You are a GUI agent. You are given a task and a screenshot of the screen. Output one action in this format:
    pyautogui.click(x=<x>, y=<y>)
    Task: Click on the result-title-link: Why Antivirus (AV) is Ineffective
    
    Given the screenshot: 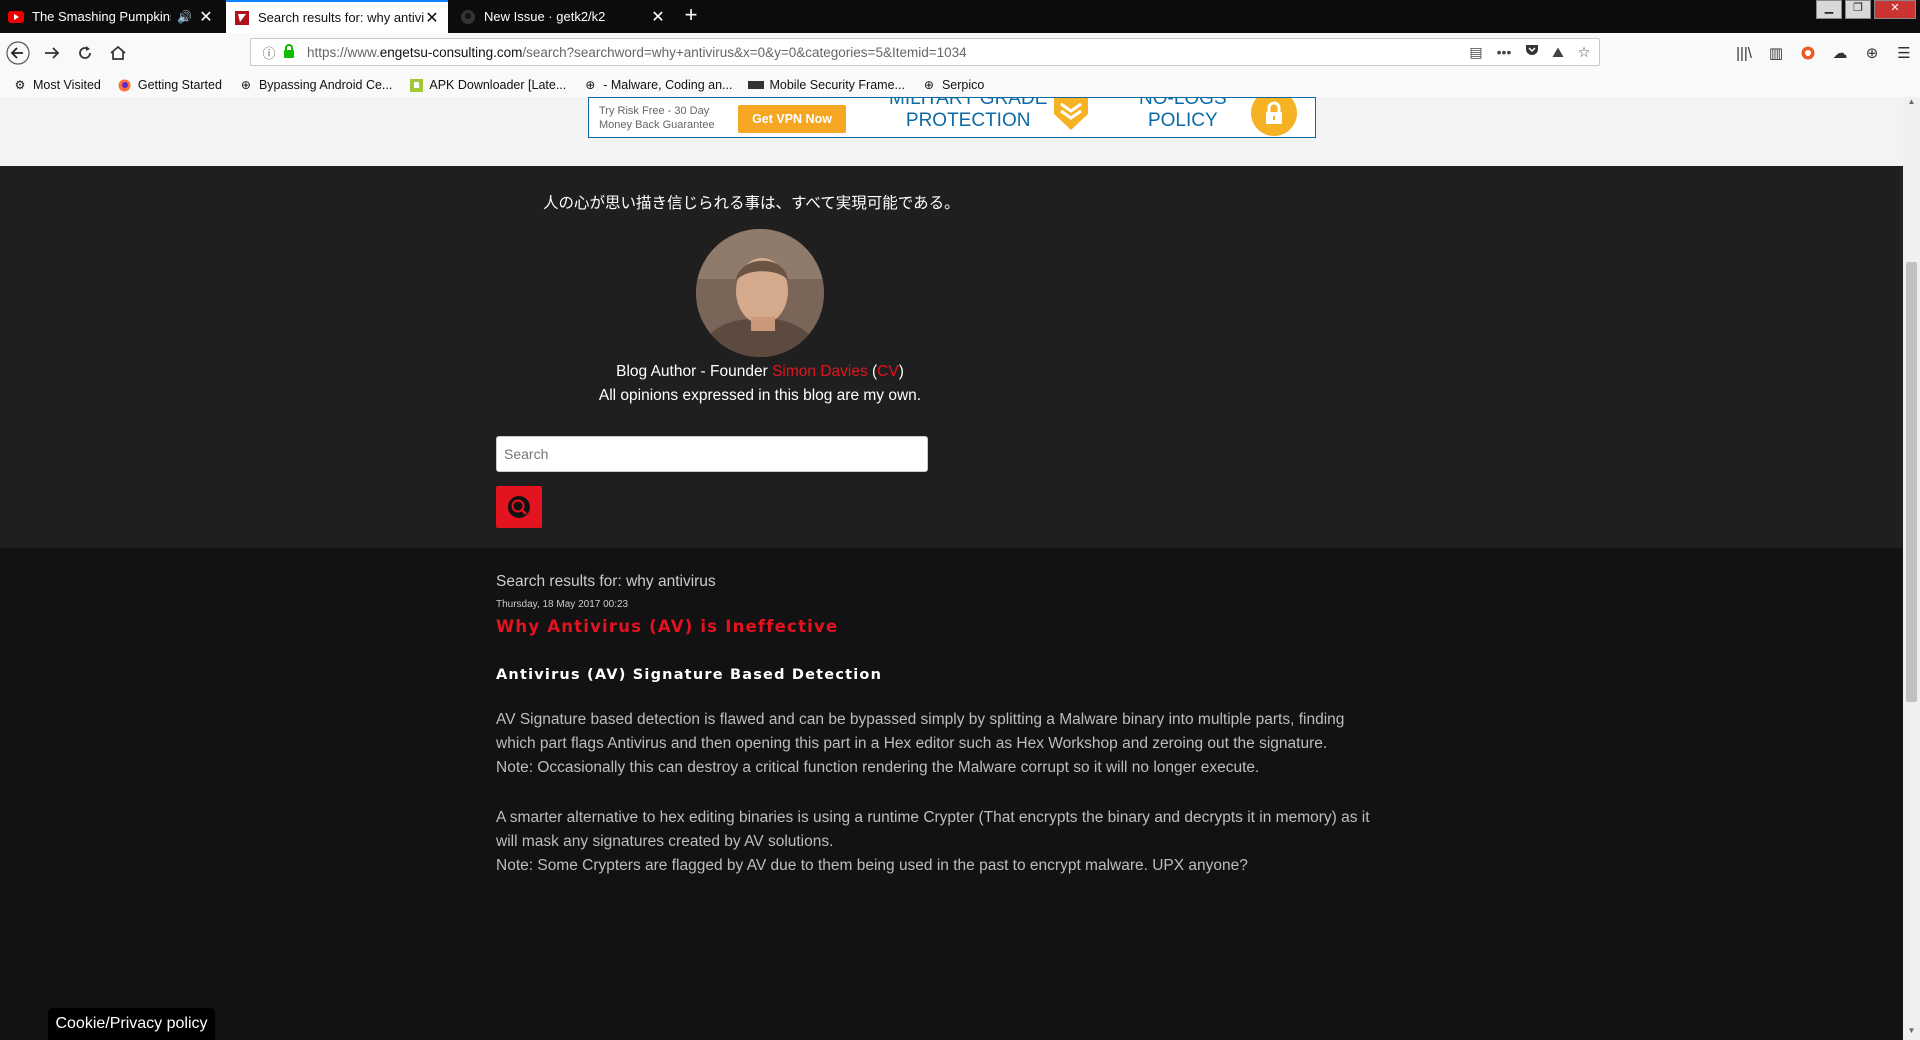 What is the action you would take?
    pyautogui.click(x=667, y=626)
    